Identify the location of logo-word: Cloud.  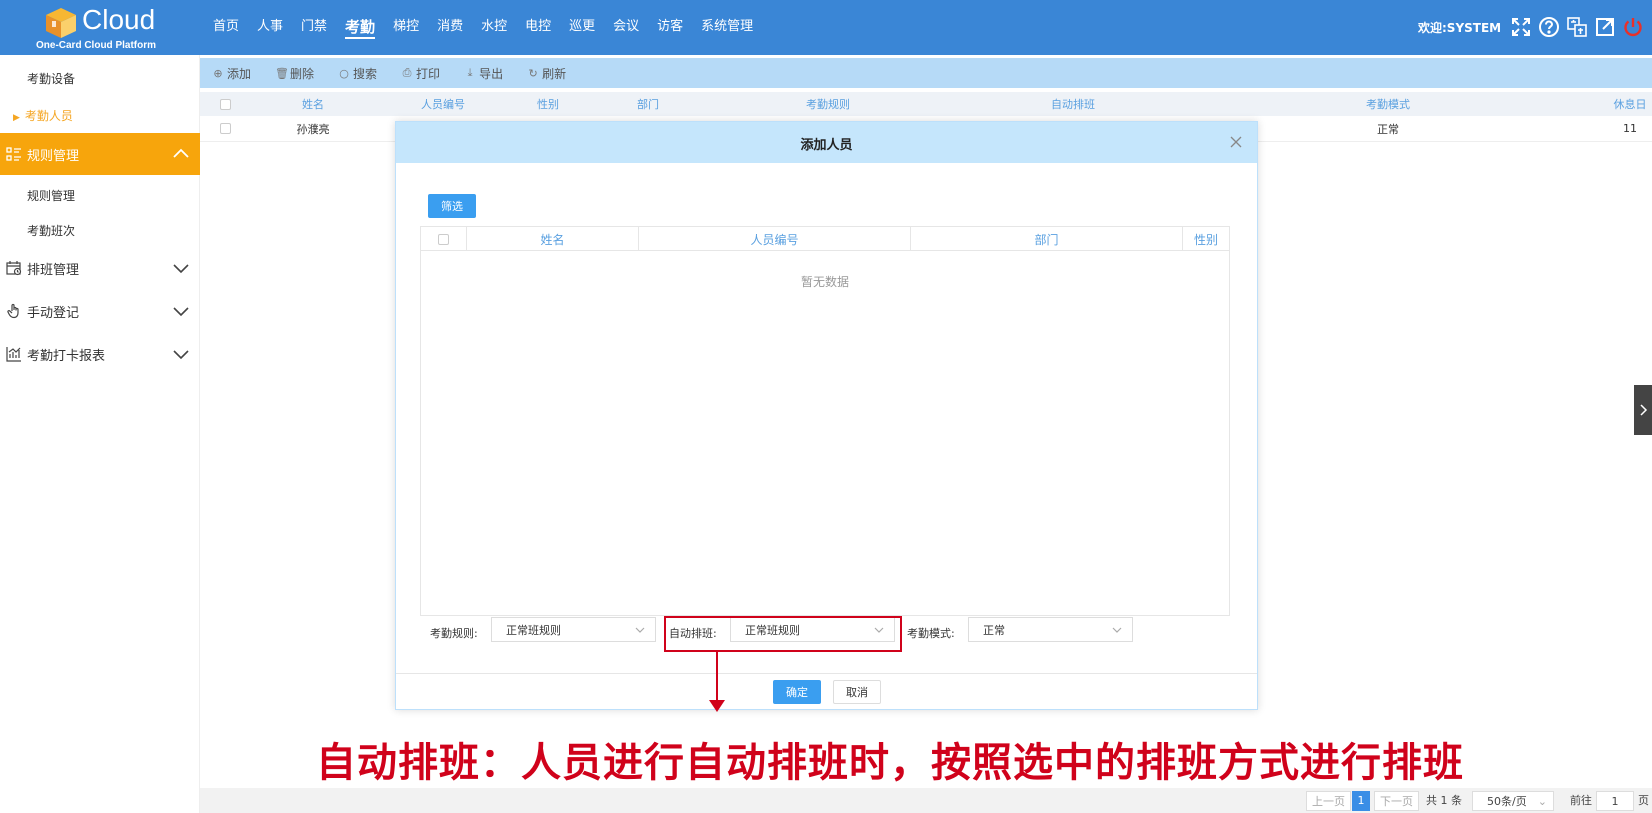
(119, 19).